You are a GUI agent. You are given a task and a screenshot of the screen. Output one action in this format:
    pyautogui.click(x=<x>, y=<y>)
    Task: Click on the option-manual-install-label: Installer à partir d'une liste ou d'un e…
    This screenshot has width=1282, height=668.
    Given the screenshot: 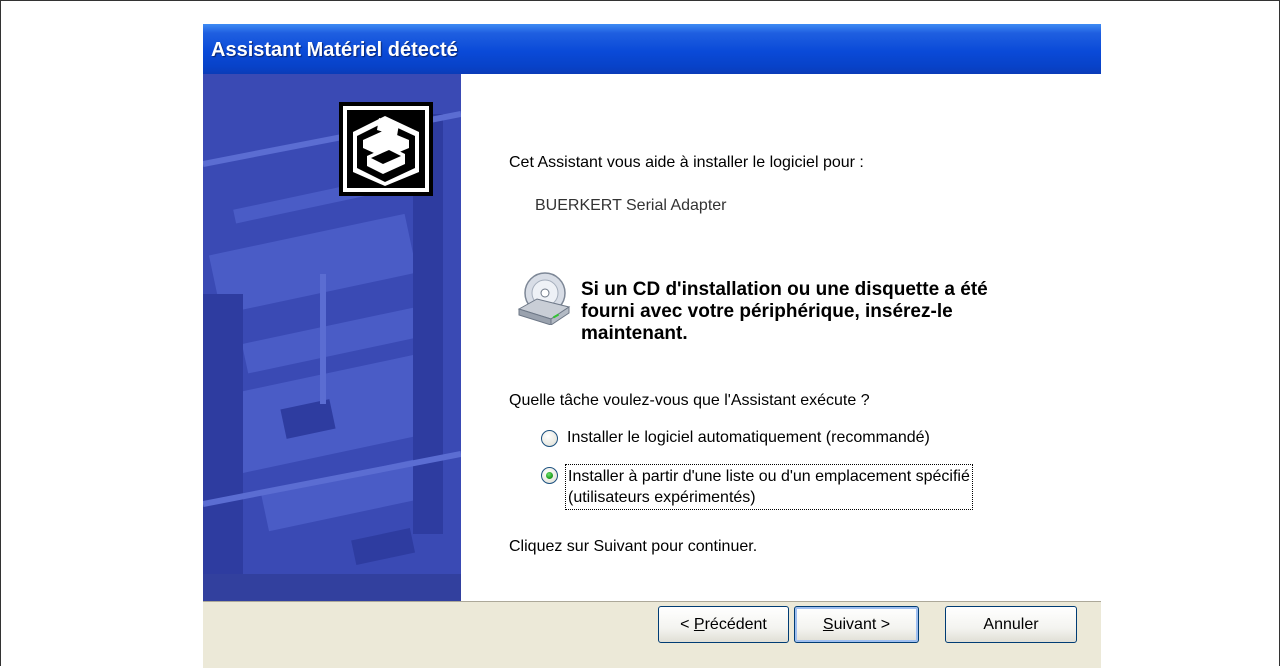 What is the action you would take?
    pyautogui.click(x=769, y=487)
    